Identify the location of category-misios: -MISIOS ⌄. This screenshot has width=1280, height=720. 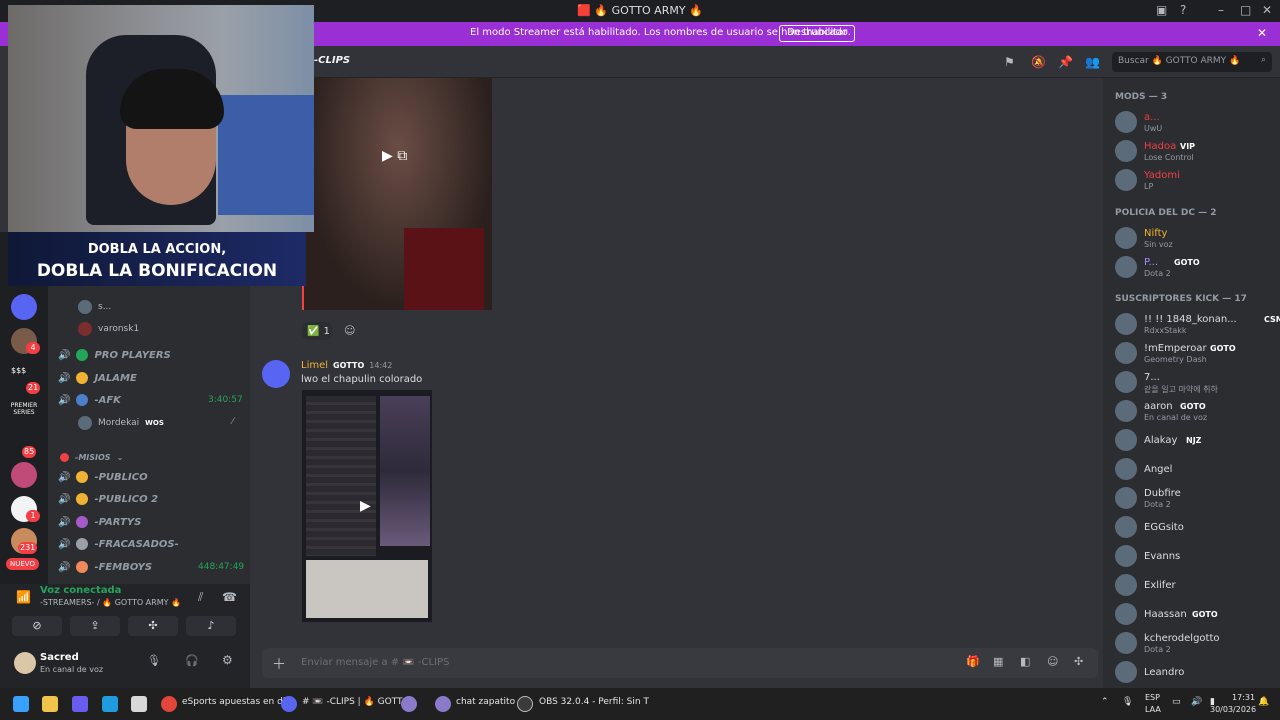
(91, 457).